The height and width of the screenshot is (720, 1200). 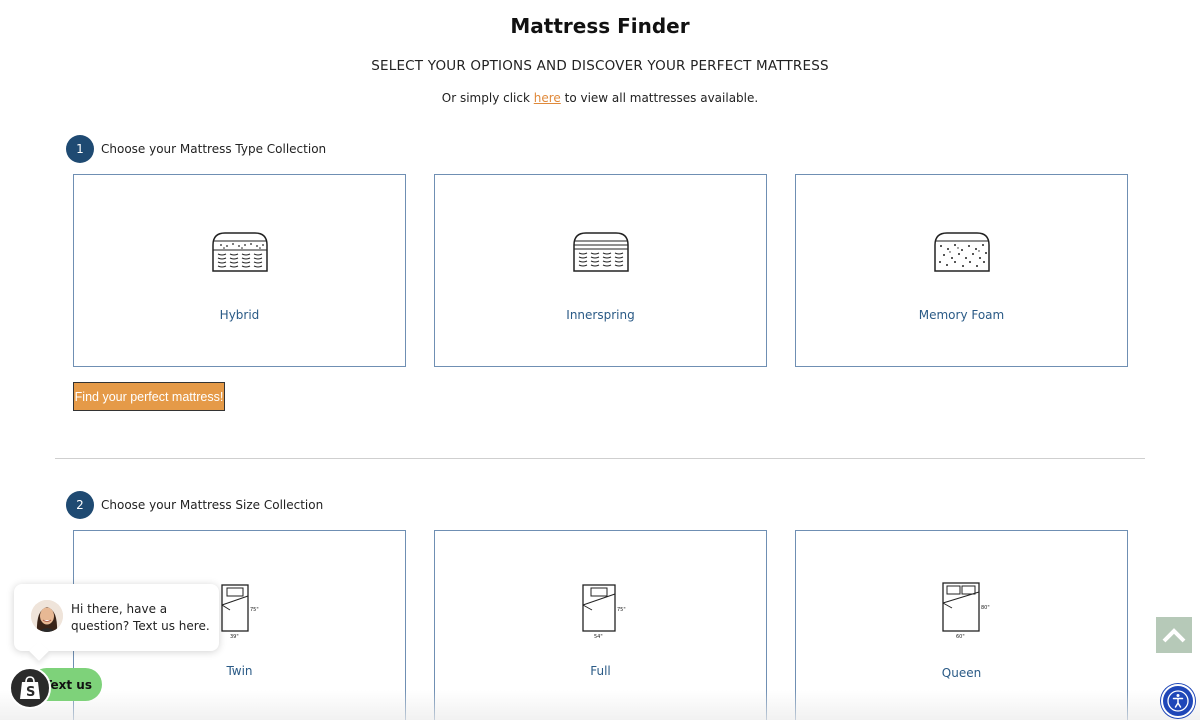 What do you see at coordinates (212, 505) in the screenshot?
I see `step-label: Choose your Mattress Size Collection` at bounding box center [212, 505].